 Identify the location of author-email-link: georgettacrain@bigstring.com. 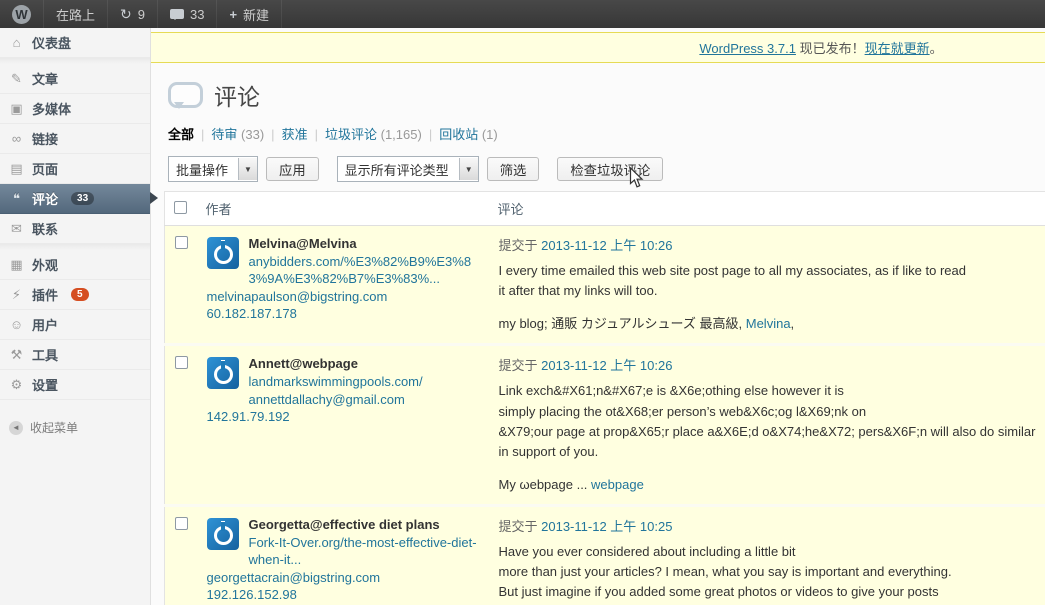
(294, 577).